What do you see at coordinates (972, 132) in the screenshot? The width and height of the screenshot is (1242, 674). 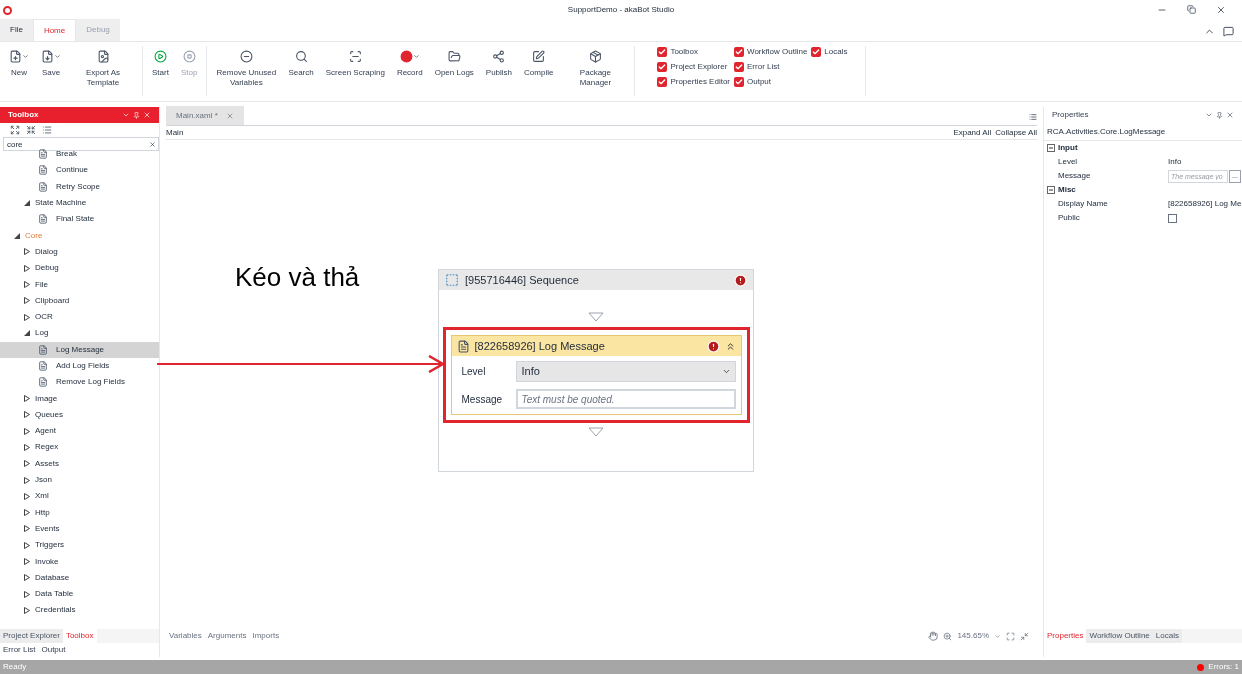 I see `canvas-link: Expand All` at bounding box center [972, 132].